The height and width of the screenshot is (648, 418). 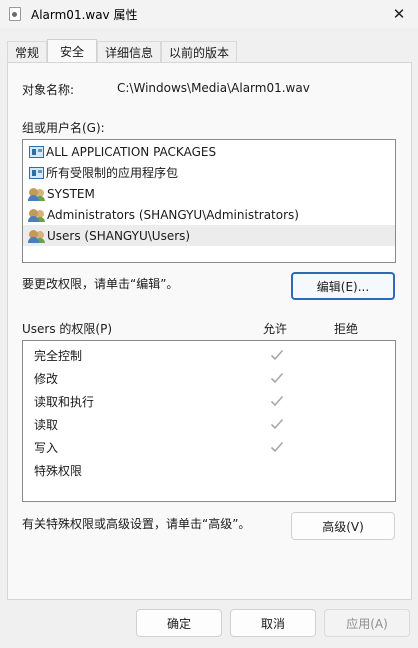 I want to click on edit-hint: 要更改权限，请单击“编辑”。, so click(x=100, y=284).